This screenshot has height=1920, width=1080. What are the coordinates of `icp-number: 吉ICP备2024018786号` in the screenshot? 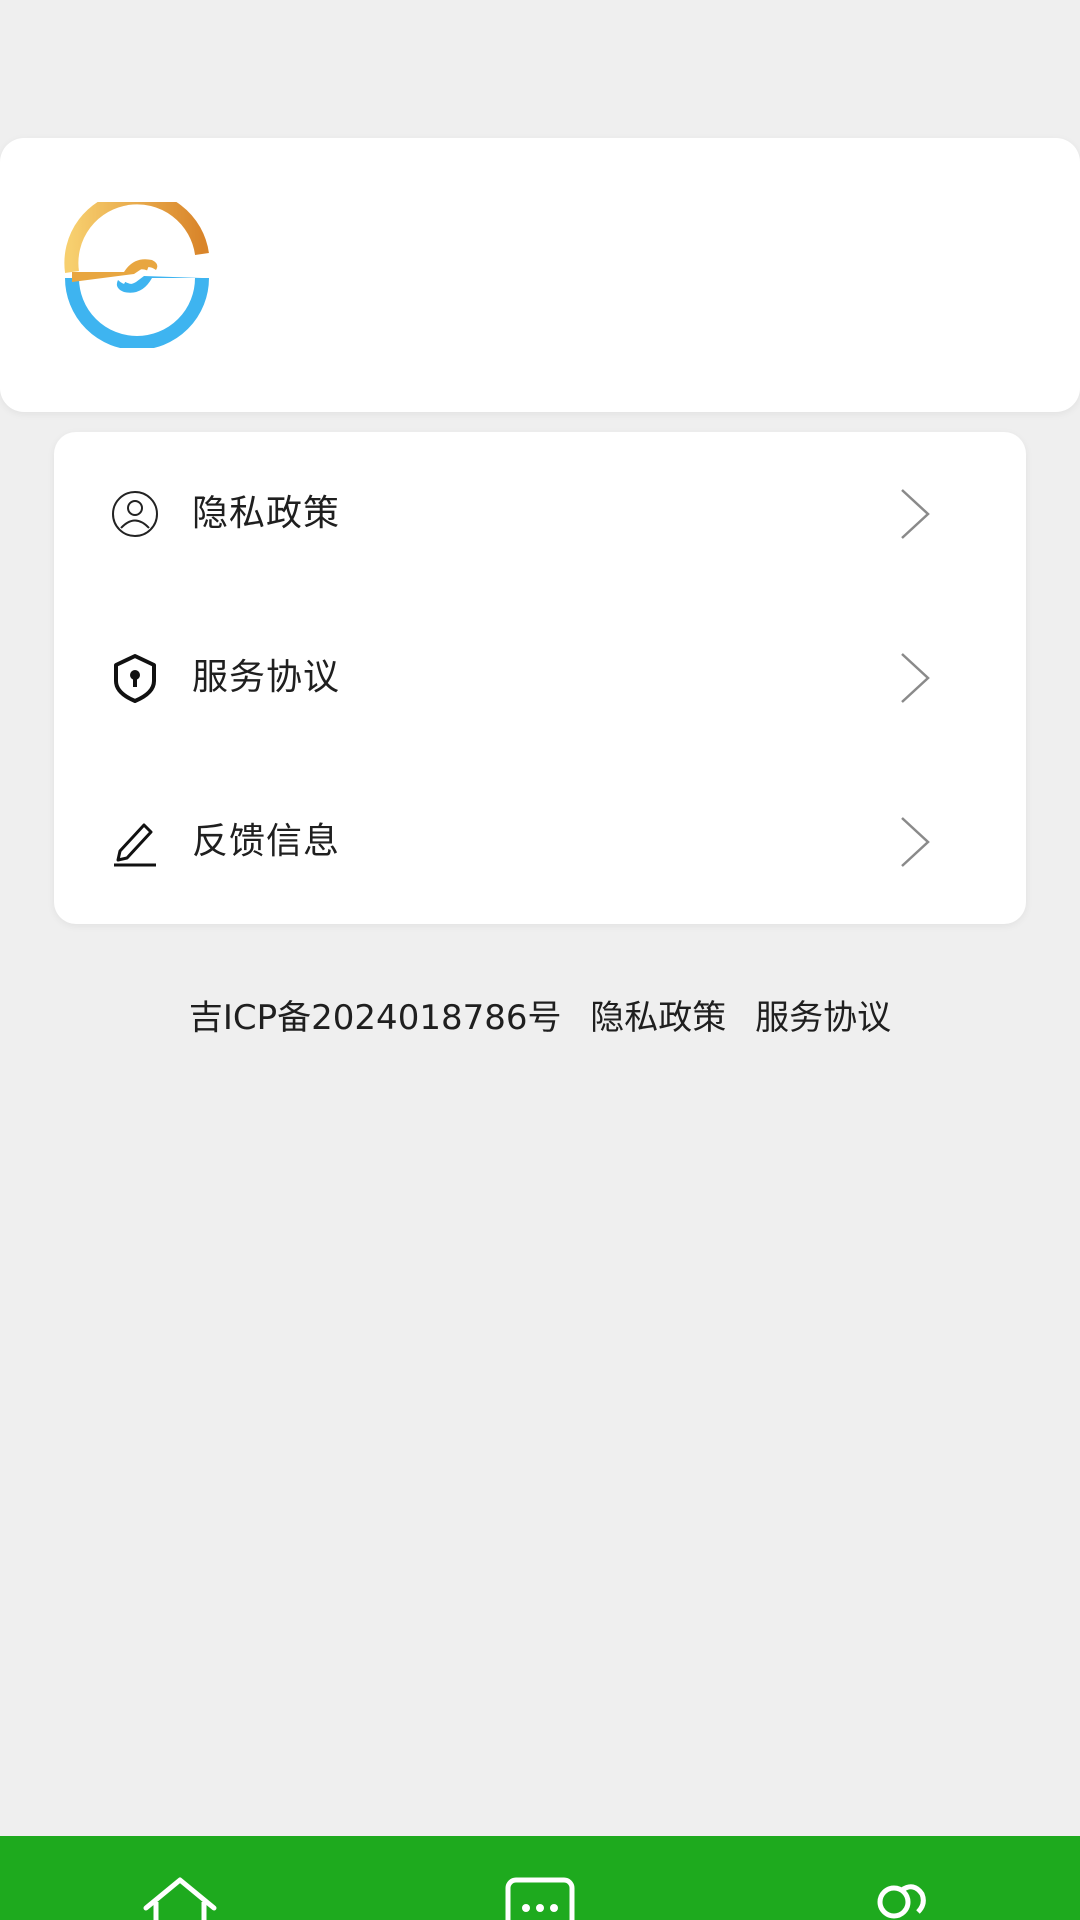 It's located at (375, 1018).